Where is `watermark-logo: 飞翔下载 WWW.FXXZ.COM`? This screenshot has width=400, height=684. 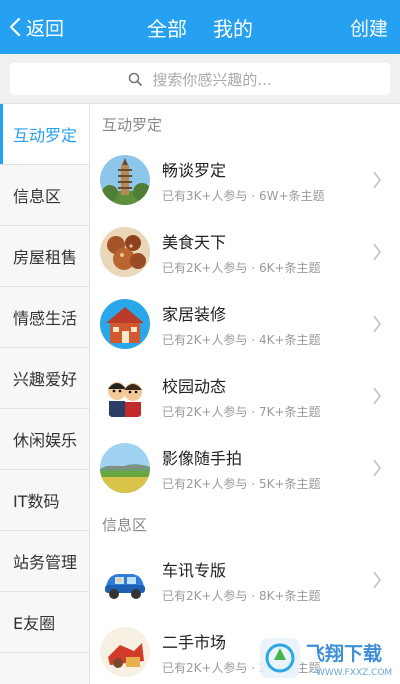 watermark-logo: 飞翔下载 WWW.FXXZ.COM is located at coordinates (327, 658).